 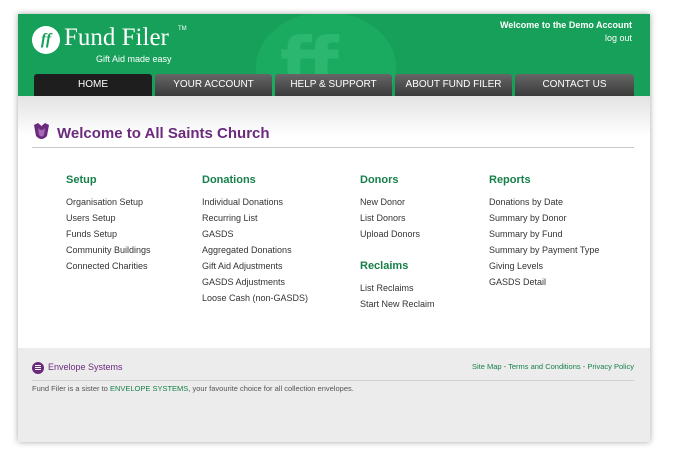 I want to click on logout-link: log out, so click(x=618, y=38).